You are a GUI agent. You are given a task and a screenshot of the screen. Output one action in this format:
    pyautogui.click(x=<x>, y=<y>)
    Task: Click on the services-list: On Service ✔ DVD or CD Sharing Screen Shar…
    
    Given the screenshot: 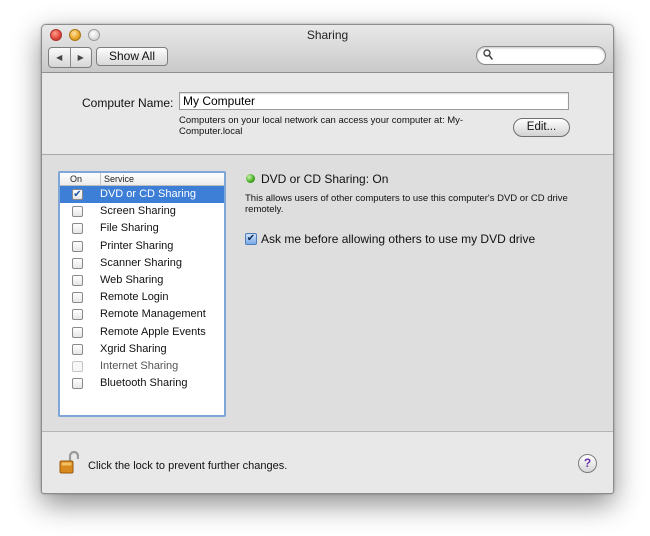 What is the action you would take?
    pyautogui.click(x=142, y=294)
    